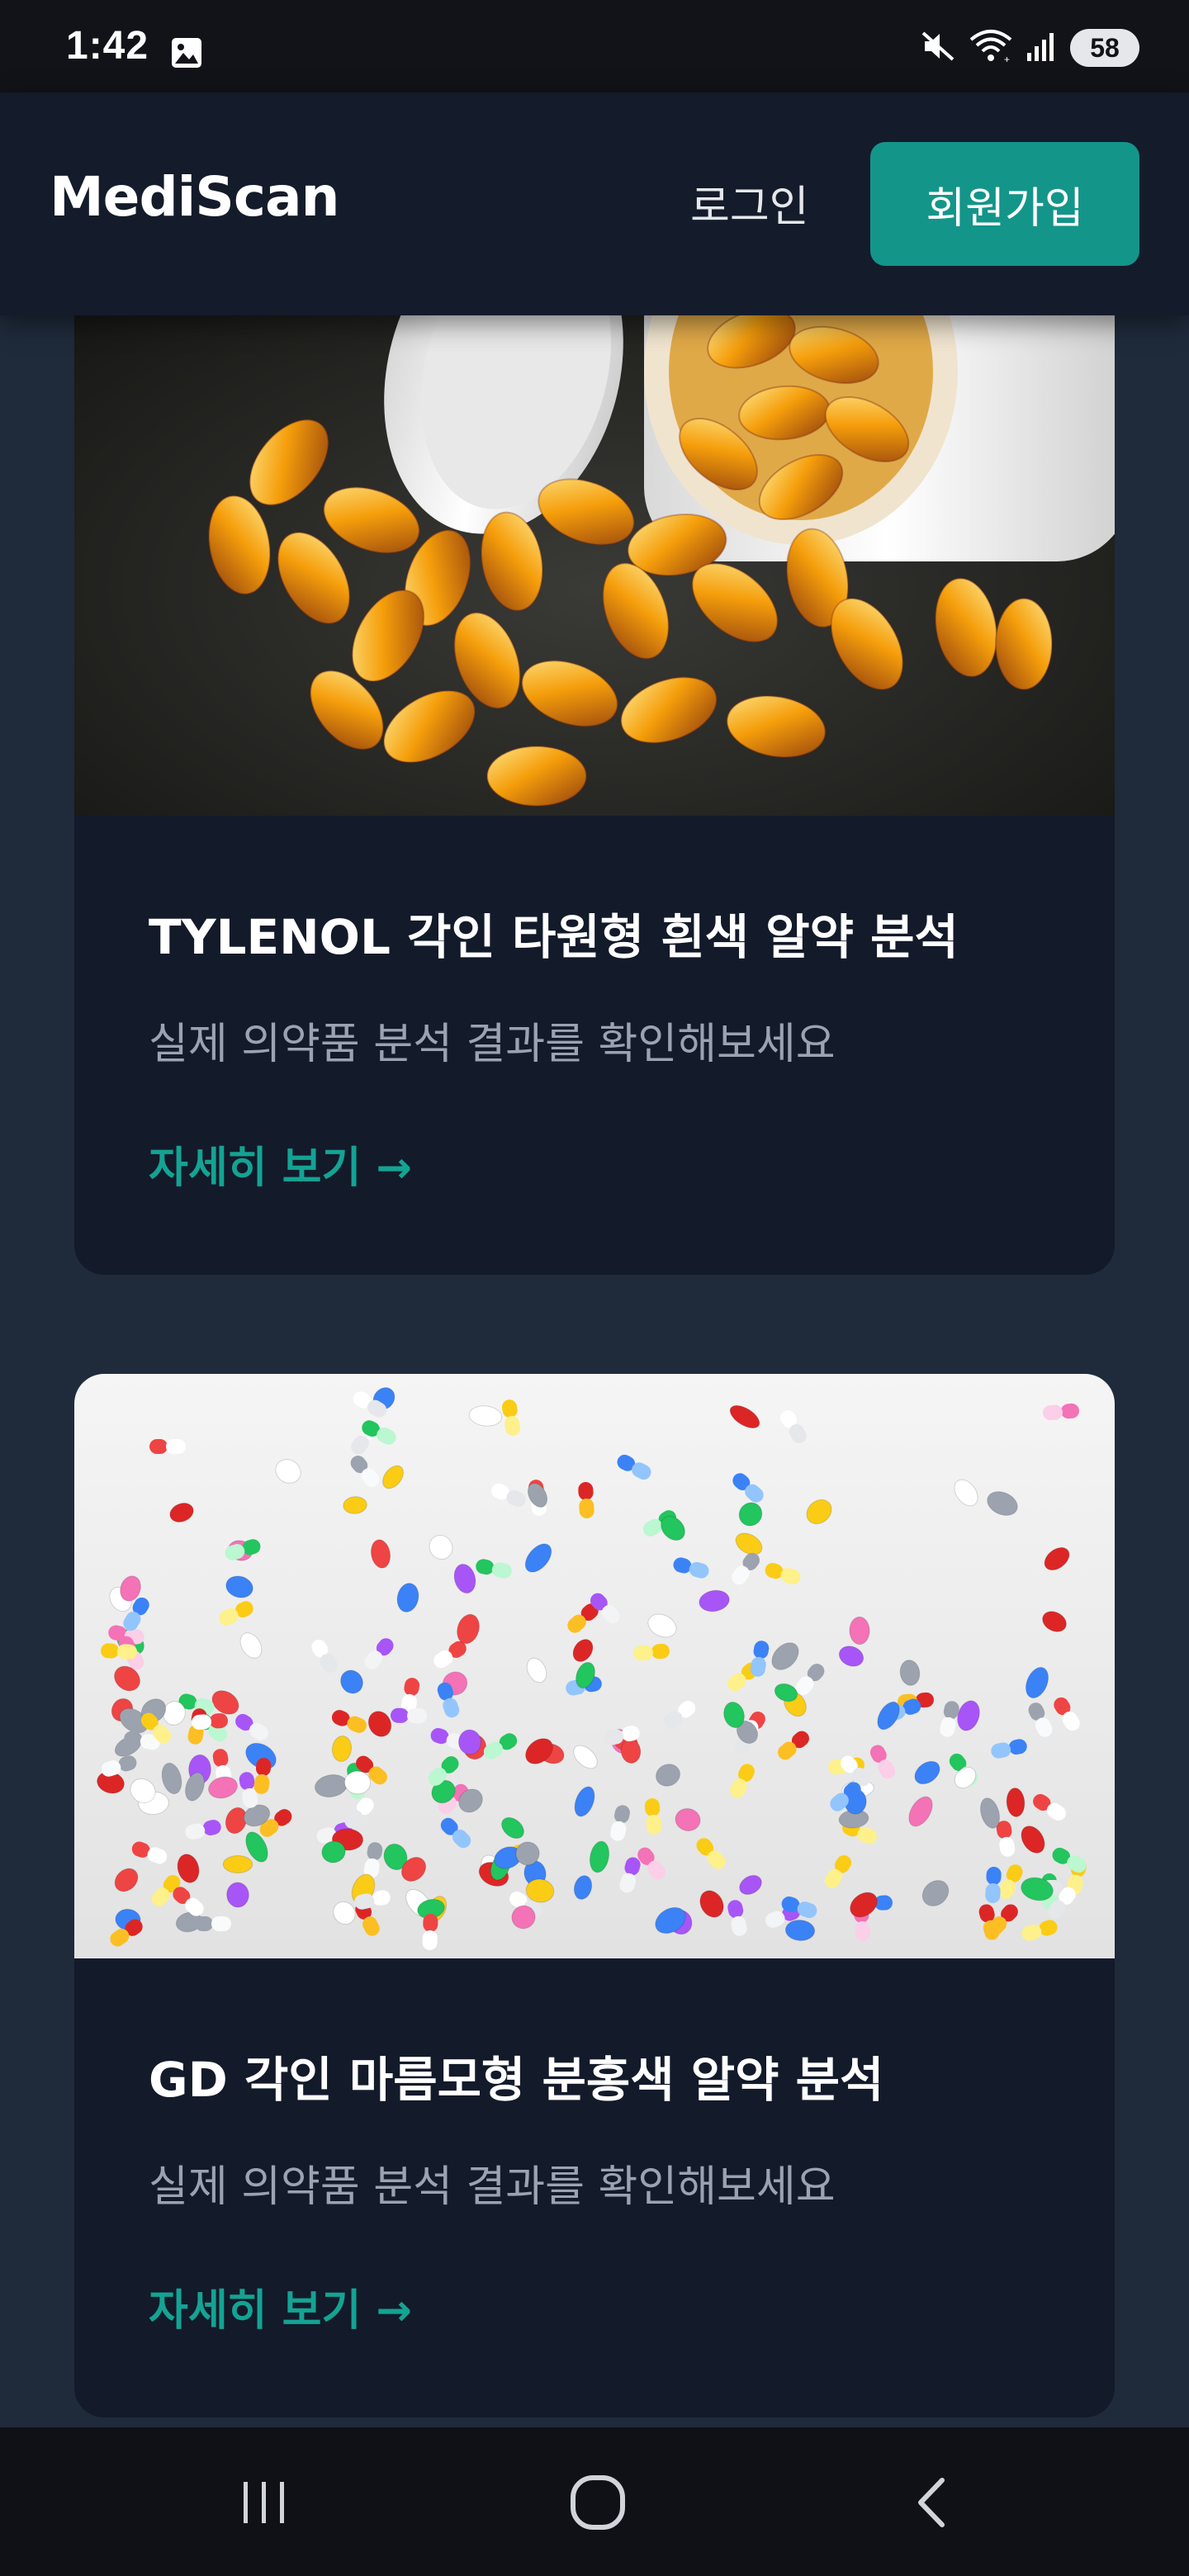  What do you see at coordinates (1004, 204) in the screenshot?
I see `signup-button: 회원가입` at bounding box center [1004, 204].